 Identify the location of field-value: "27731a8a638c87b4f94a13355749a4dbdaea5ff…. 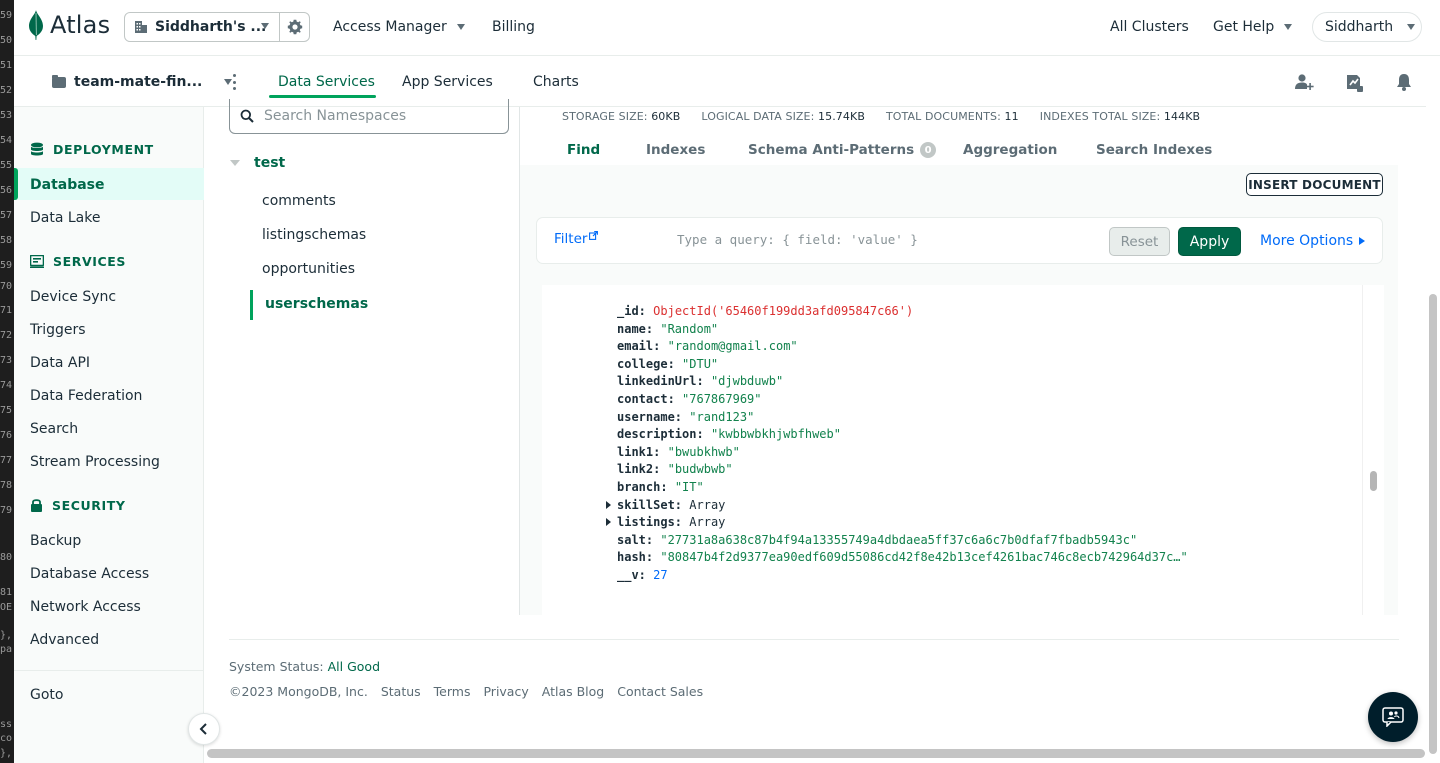
(899, 539).